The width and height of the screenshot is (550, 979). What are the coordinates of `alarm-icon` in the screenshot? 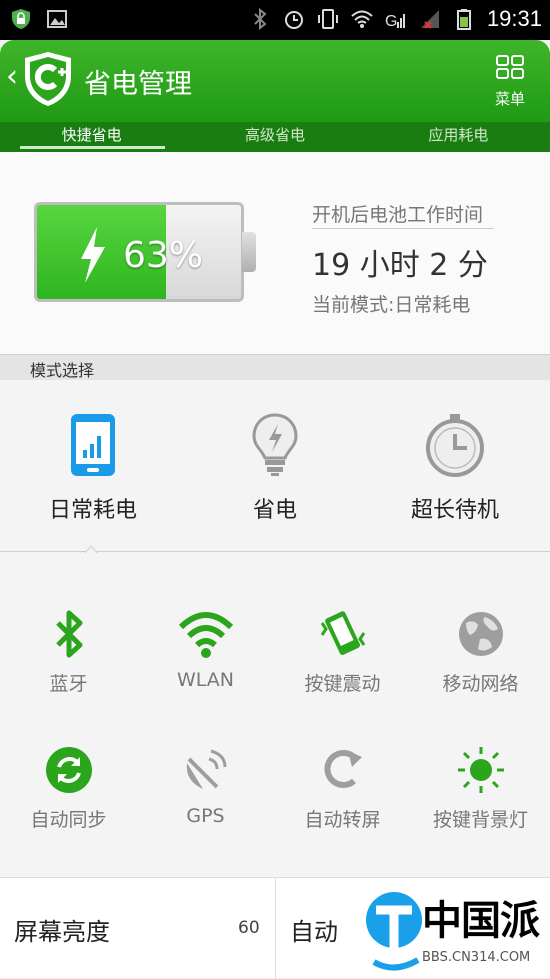 It's located at (293, 20).